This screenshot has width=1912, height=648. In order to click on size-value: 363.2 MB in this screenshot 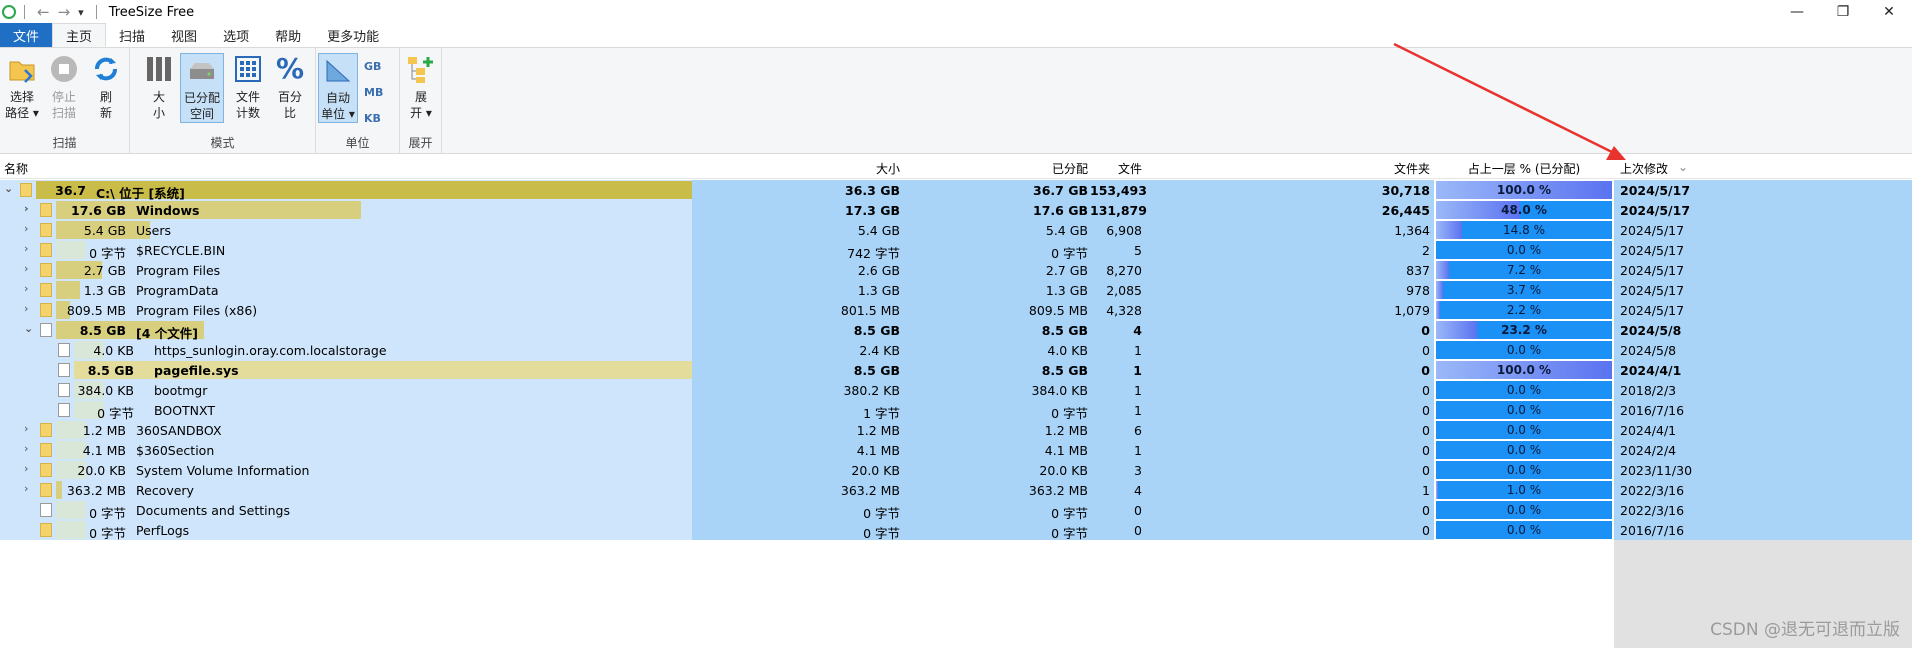, I will do `click(870, 490)`.